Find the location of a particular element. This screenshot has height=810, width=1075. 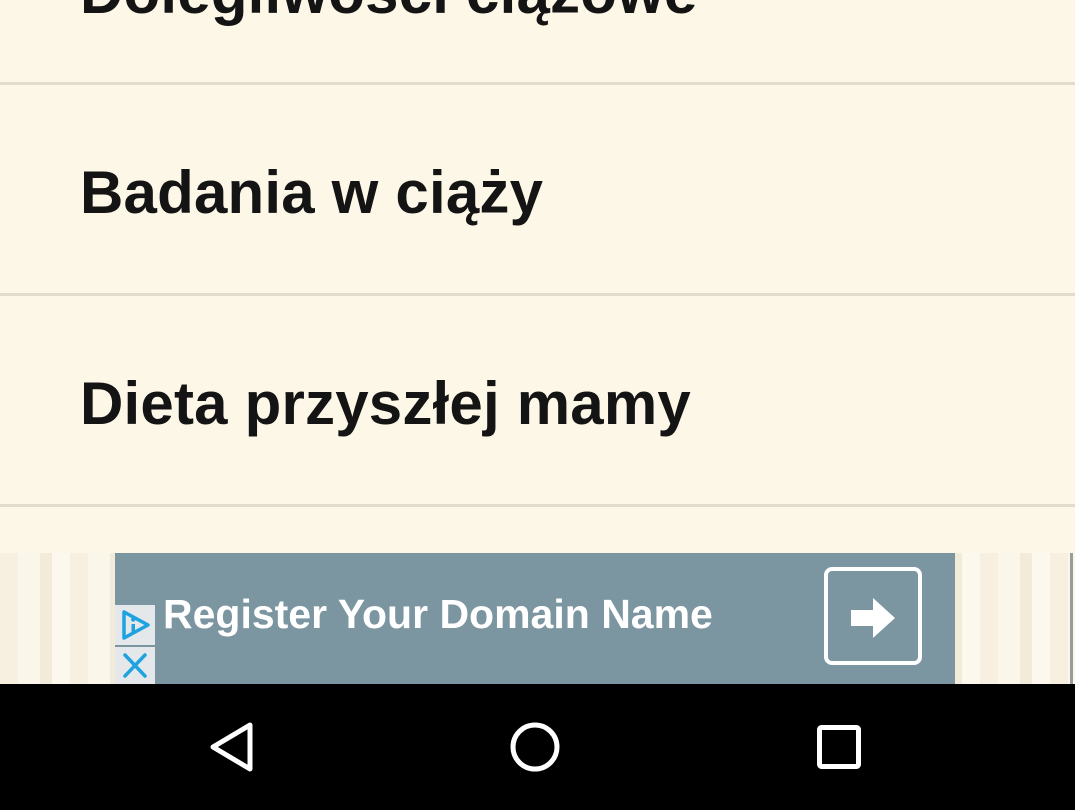

ad-title: Register Your Domain Name is located at coordinates (438, 614).